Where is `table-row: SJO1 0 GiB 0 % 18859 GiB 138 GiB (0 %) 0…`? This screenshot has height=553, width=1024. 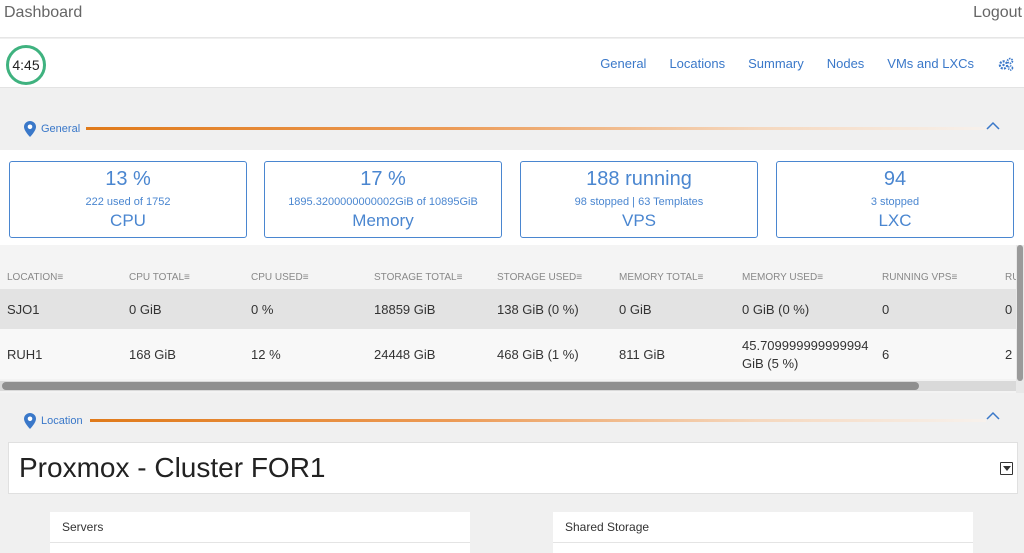 table-row: SJO1 0 GiB 0 % 18859 GiB 138 GiB (0 %) 0… is located at coordinates (508, 309).